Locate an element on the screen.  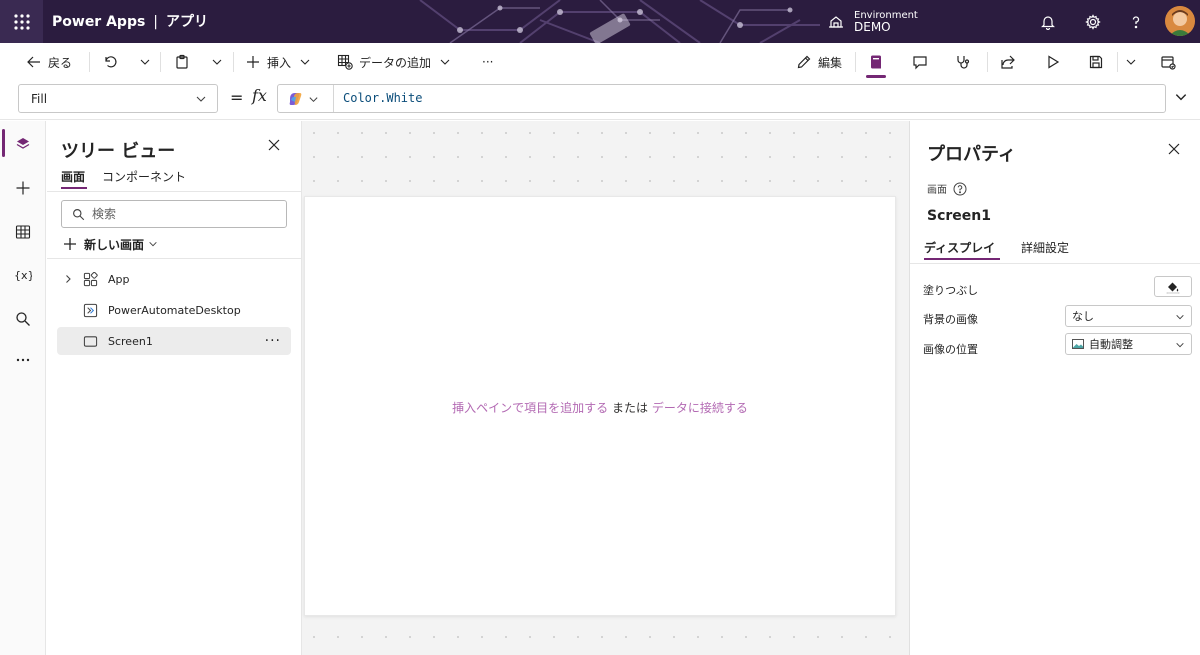
tab-display: ディスプレイ is located at coordinates (959, 247).